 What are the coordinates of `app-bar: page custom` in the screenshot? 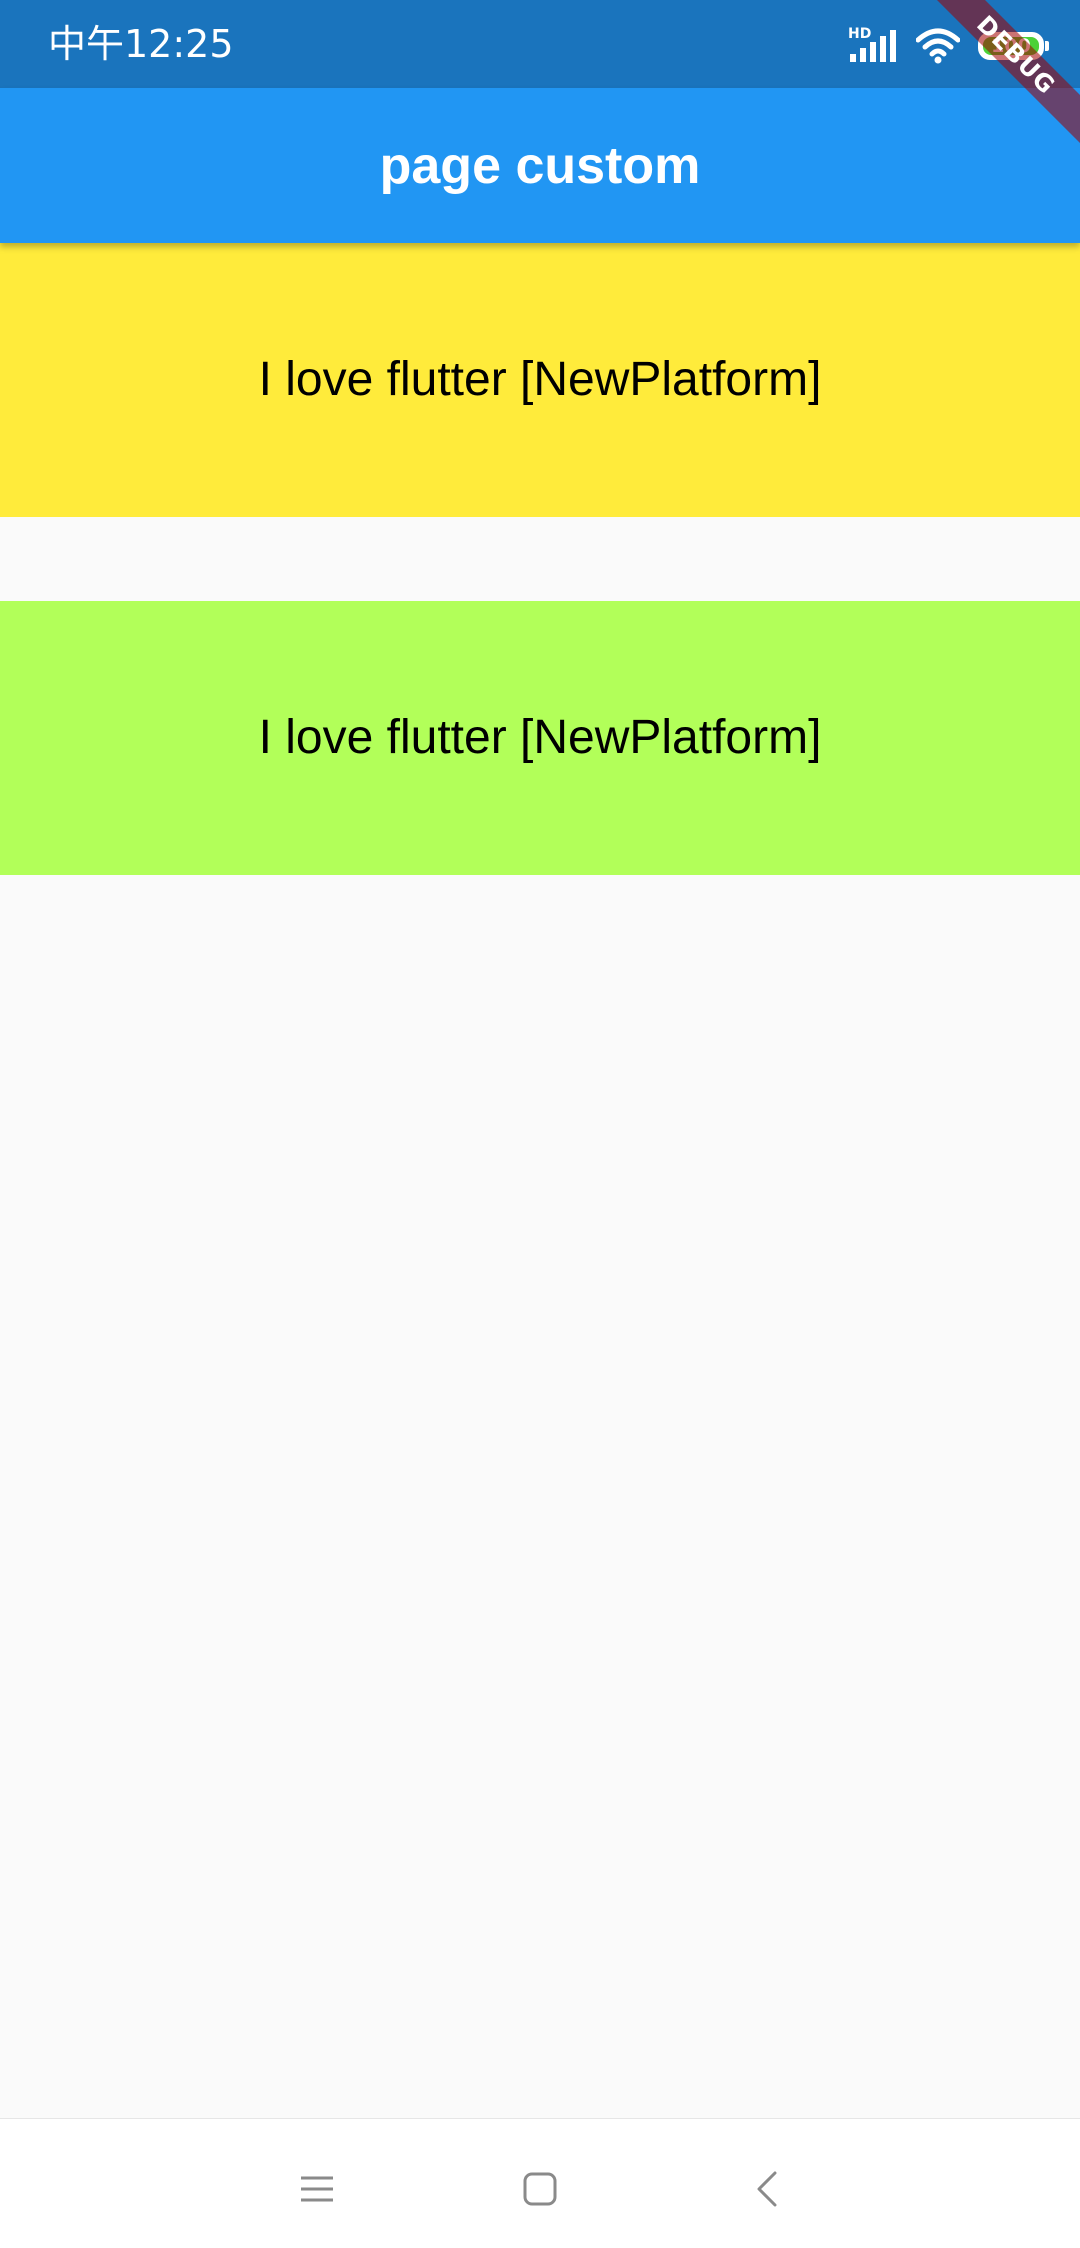 It's located at (540, 165).